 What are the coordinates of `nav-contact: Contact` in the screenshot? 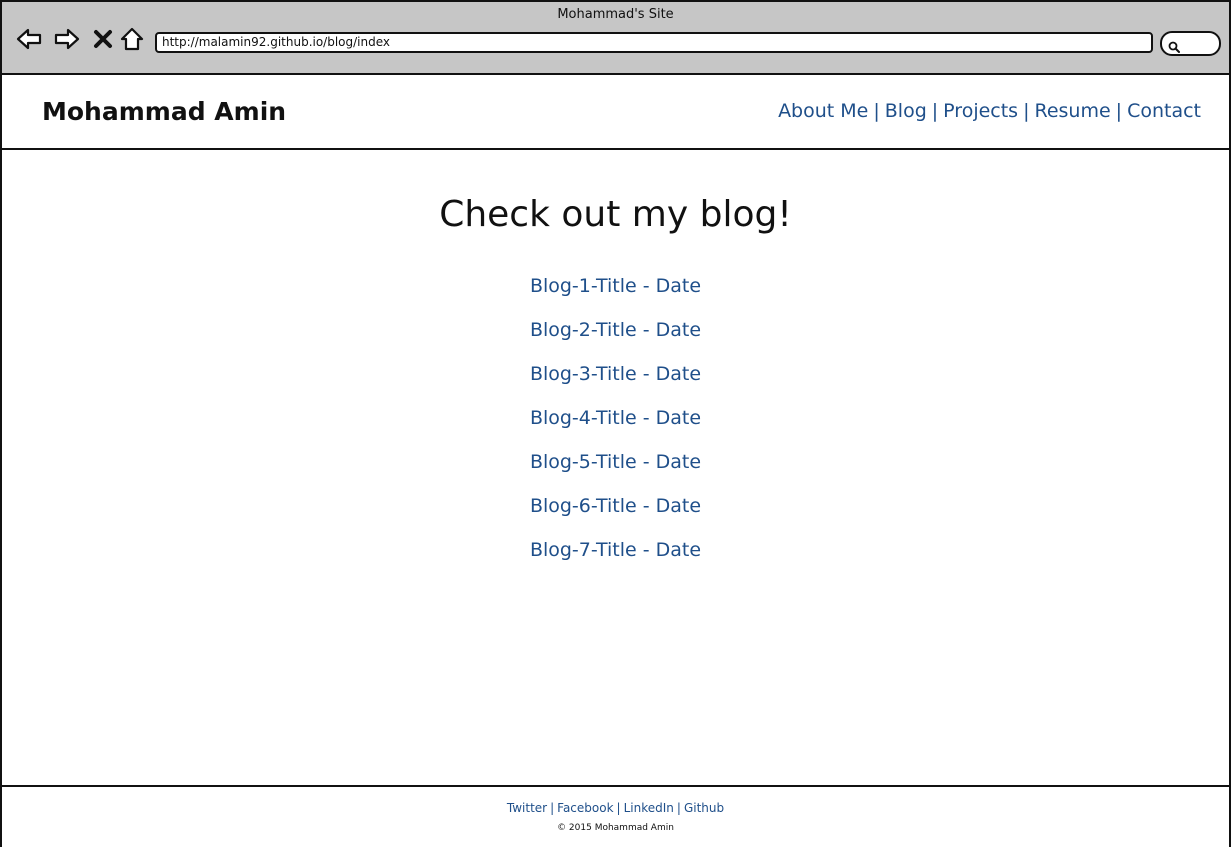 It's located at (1164, 111).